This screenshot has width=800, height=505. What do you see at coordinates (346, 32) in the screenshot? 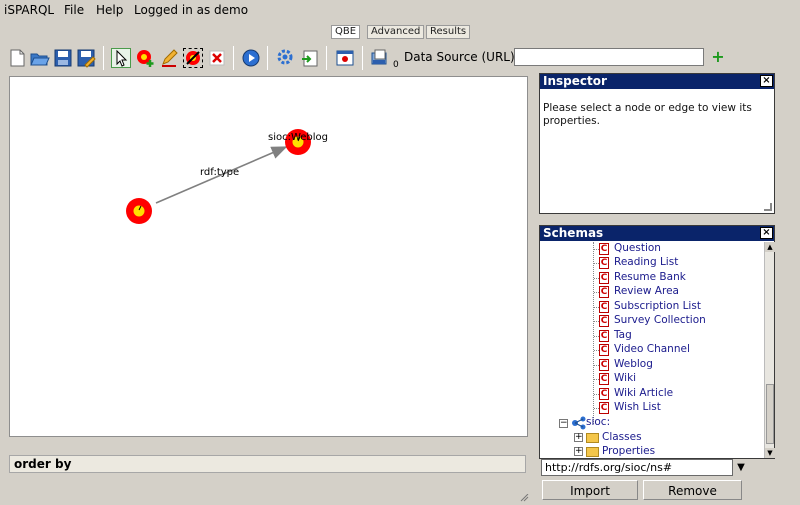
I see `tab-qbe: QBE` at bounding box center [346, 32].